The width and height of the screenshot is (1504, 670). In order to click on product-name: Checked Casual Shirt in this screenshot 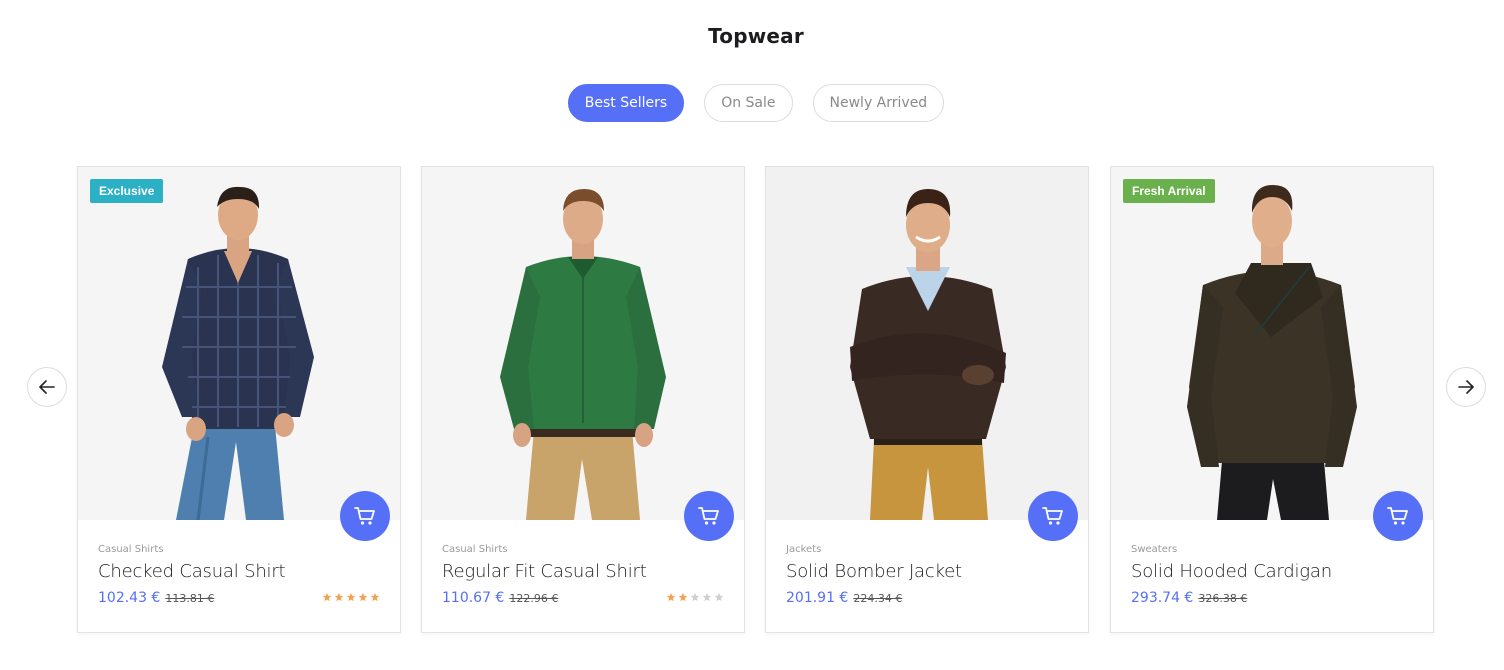, I will do `click(239, 571)`.